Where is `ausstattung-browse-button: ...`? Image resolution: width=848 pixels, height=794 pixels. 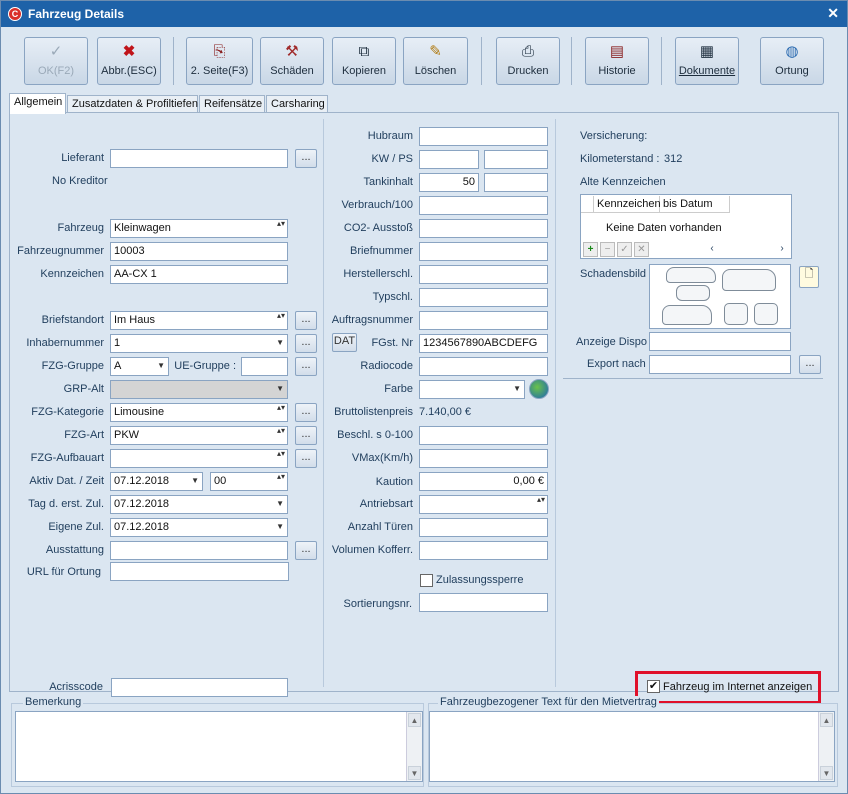
ausstattung-browse-button: ... is located at coordinates (306, 550).